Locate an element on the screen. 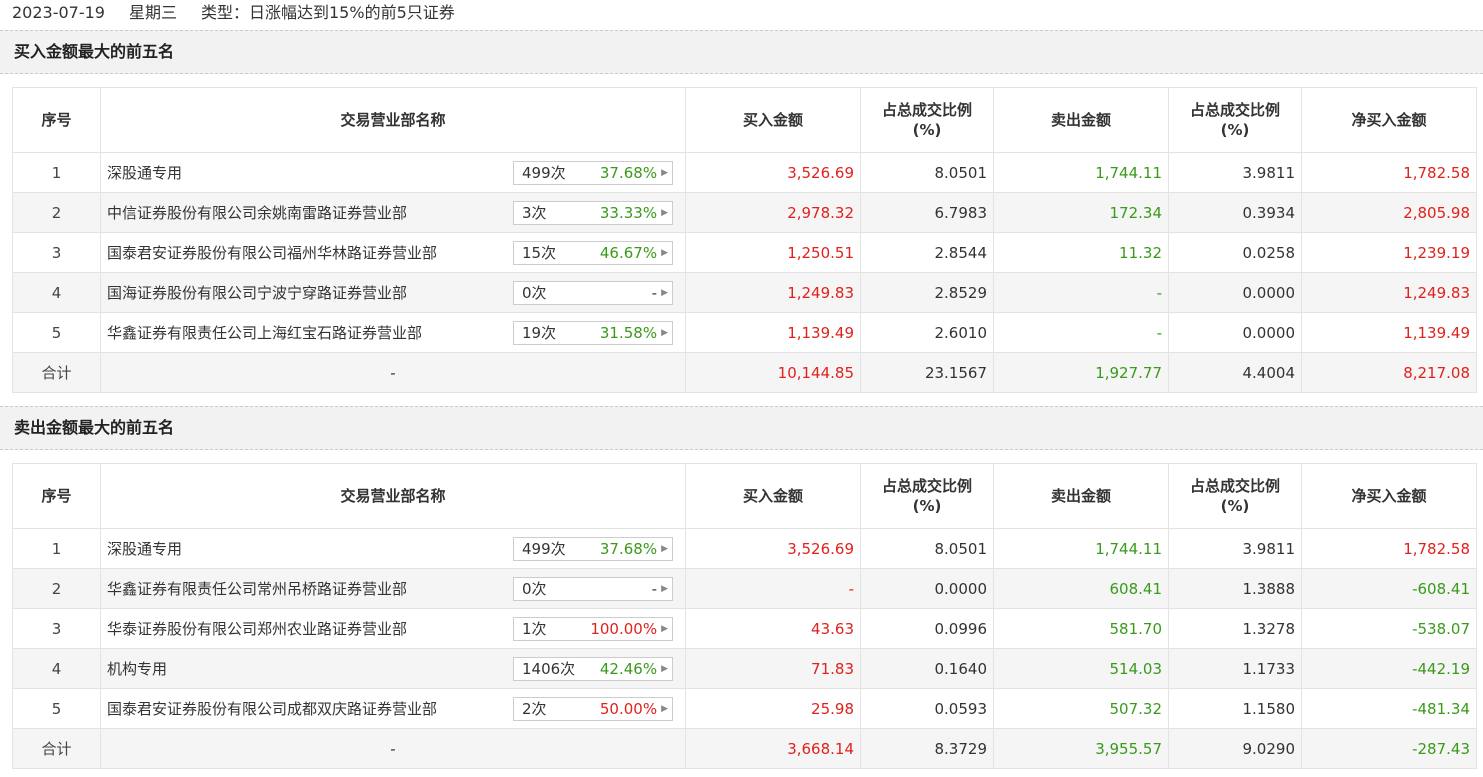 The height and width of the screenshot is (777, 1483). column-header: 交易营业部名称 is located at coordinates (393, 496).